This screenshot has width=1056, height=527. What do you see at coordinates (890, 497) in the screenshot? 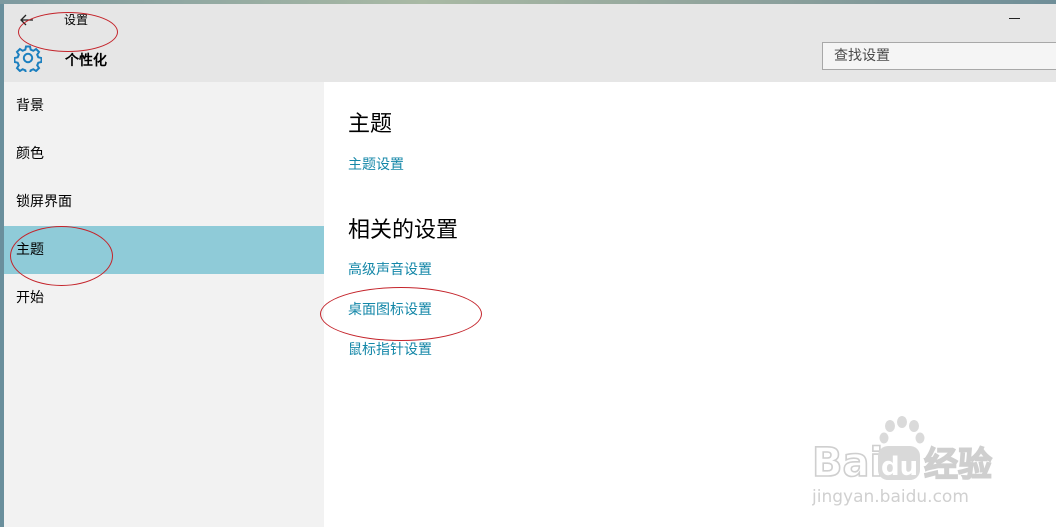
I see `watermark-url: jingyan.baidu.com` at bounding box center [890, 497].